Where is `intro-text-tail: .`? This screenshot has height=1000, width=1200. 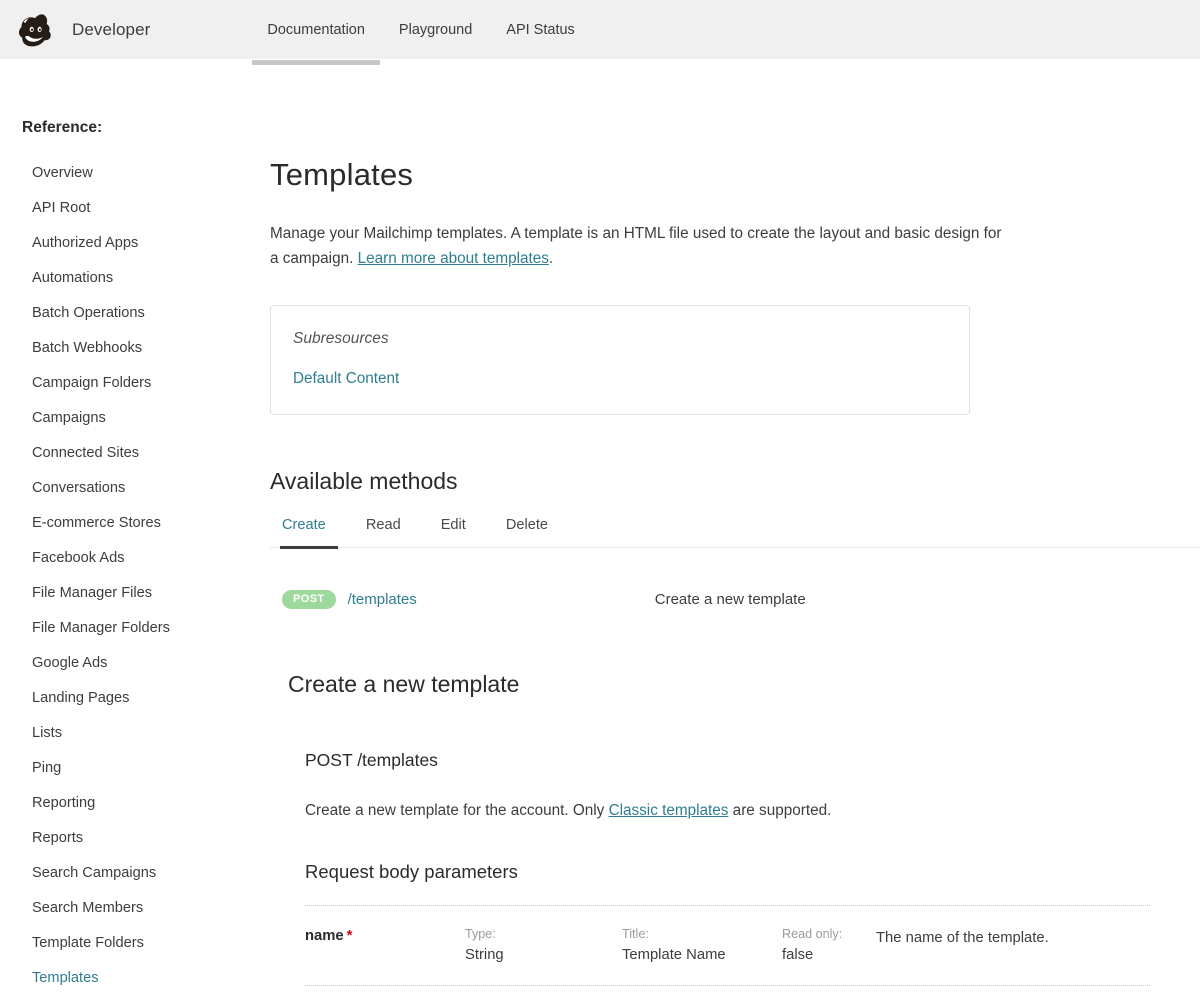
intro-text-tail: . is located at coordinates (551, 258).